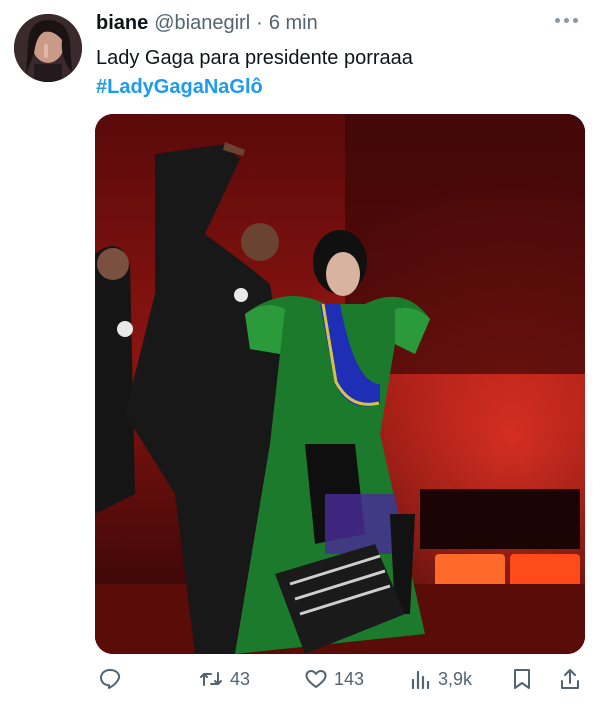  I want to click on share-button, so click(570, 679).